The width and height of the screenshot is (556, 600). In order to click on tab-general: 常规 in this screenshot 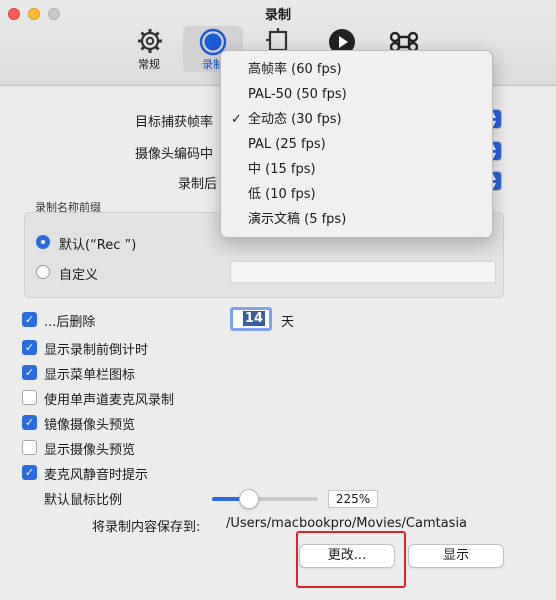, I will do `click(149, 49)`.